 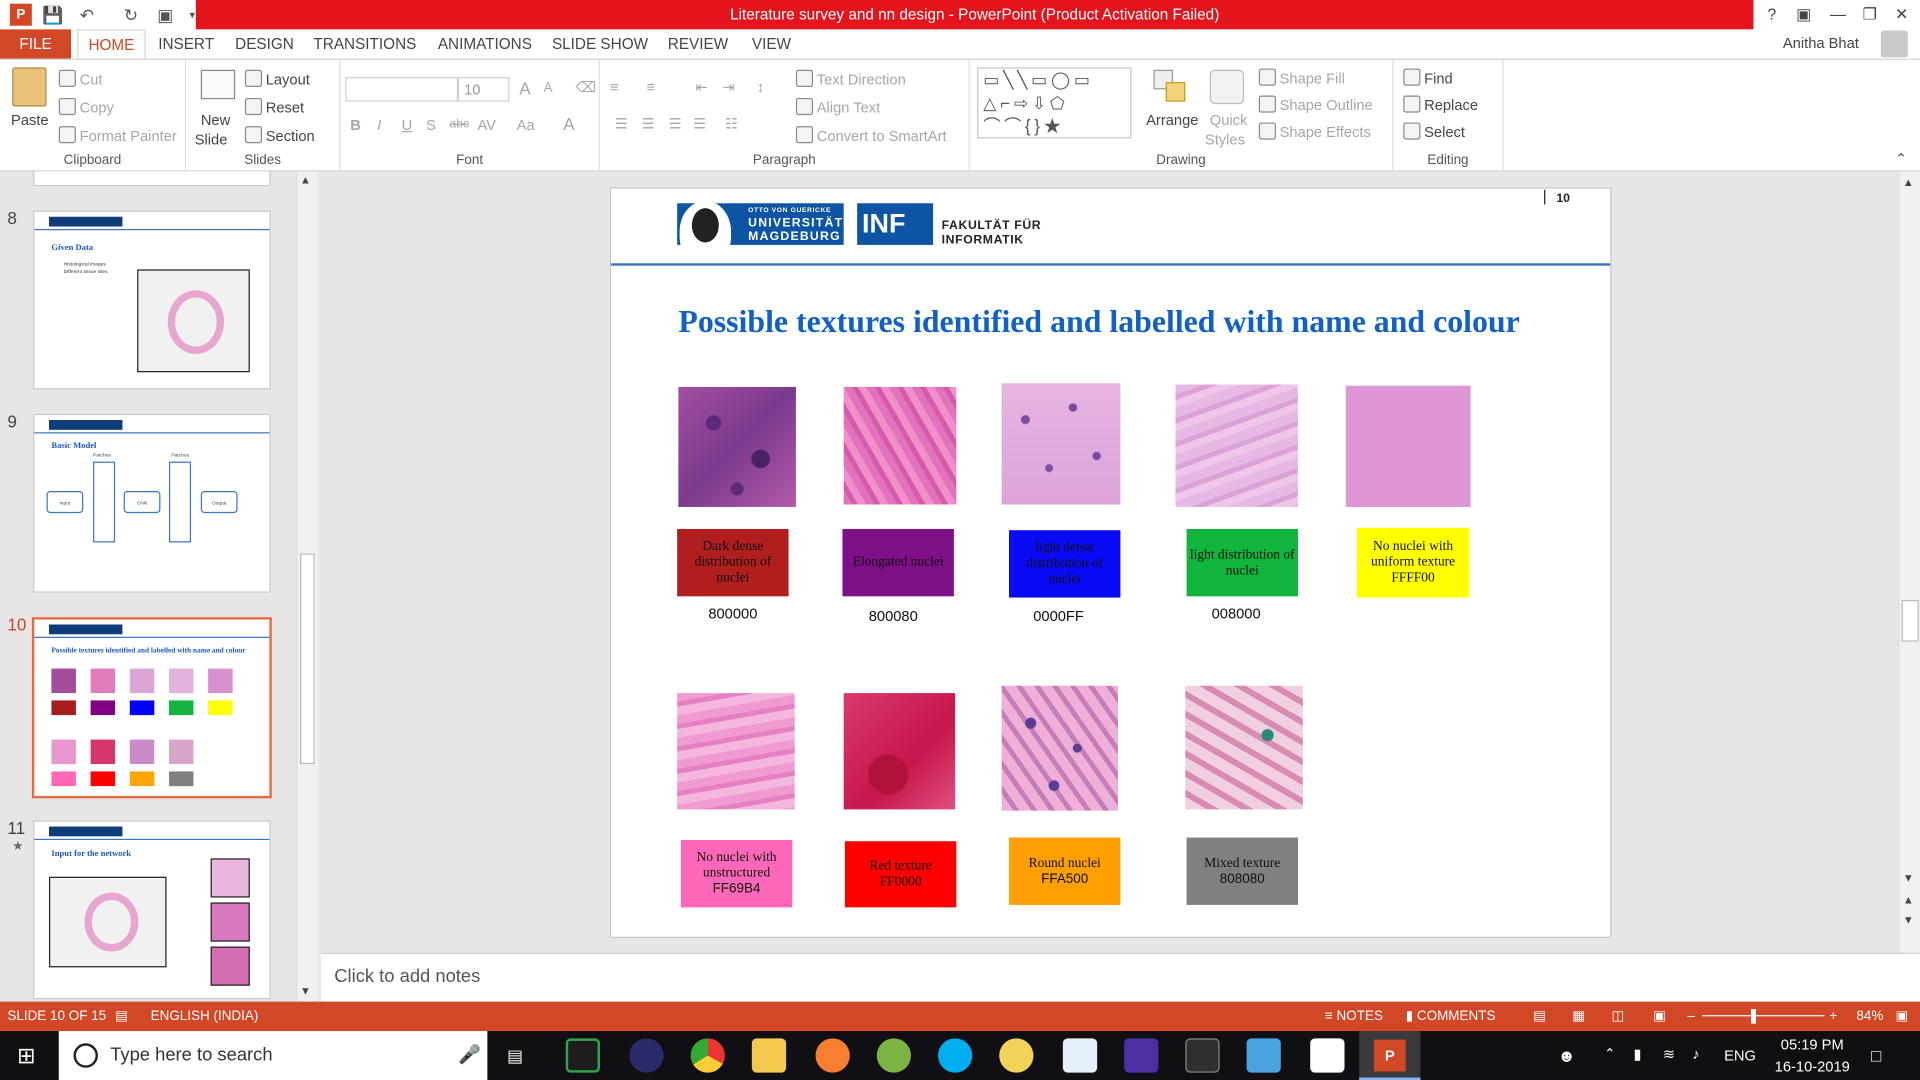 What do you see at coordinates (731, 123) in the screenshot?
I see `columns-icon: ☷` at bounding box center [731, 123].